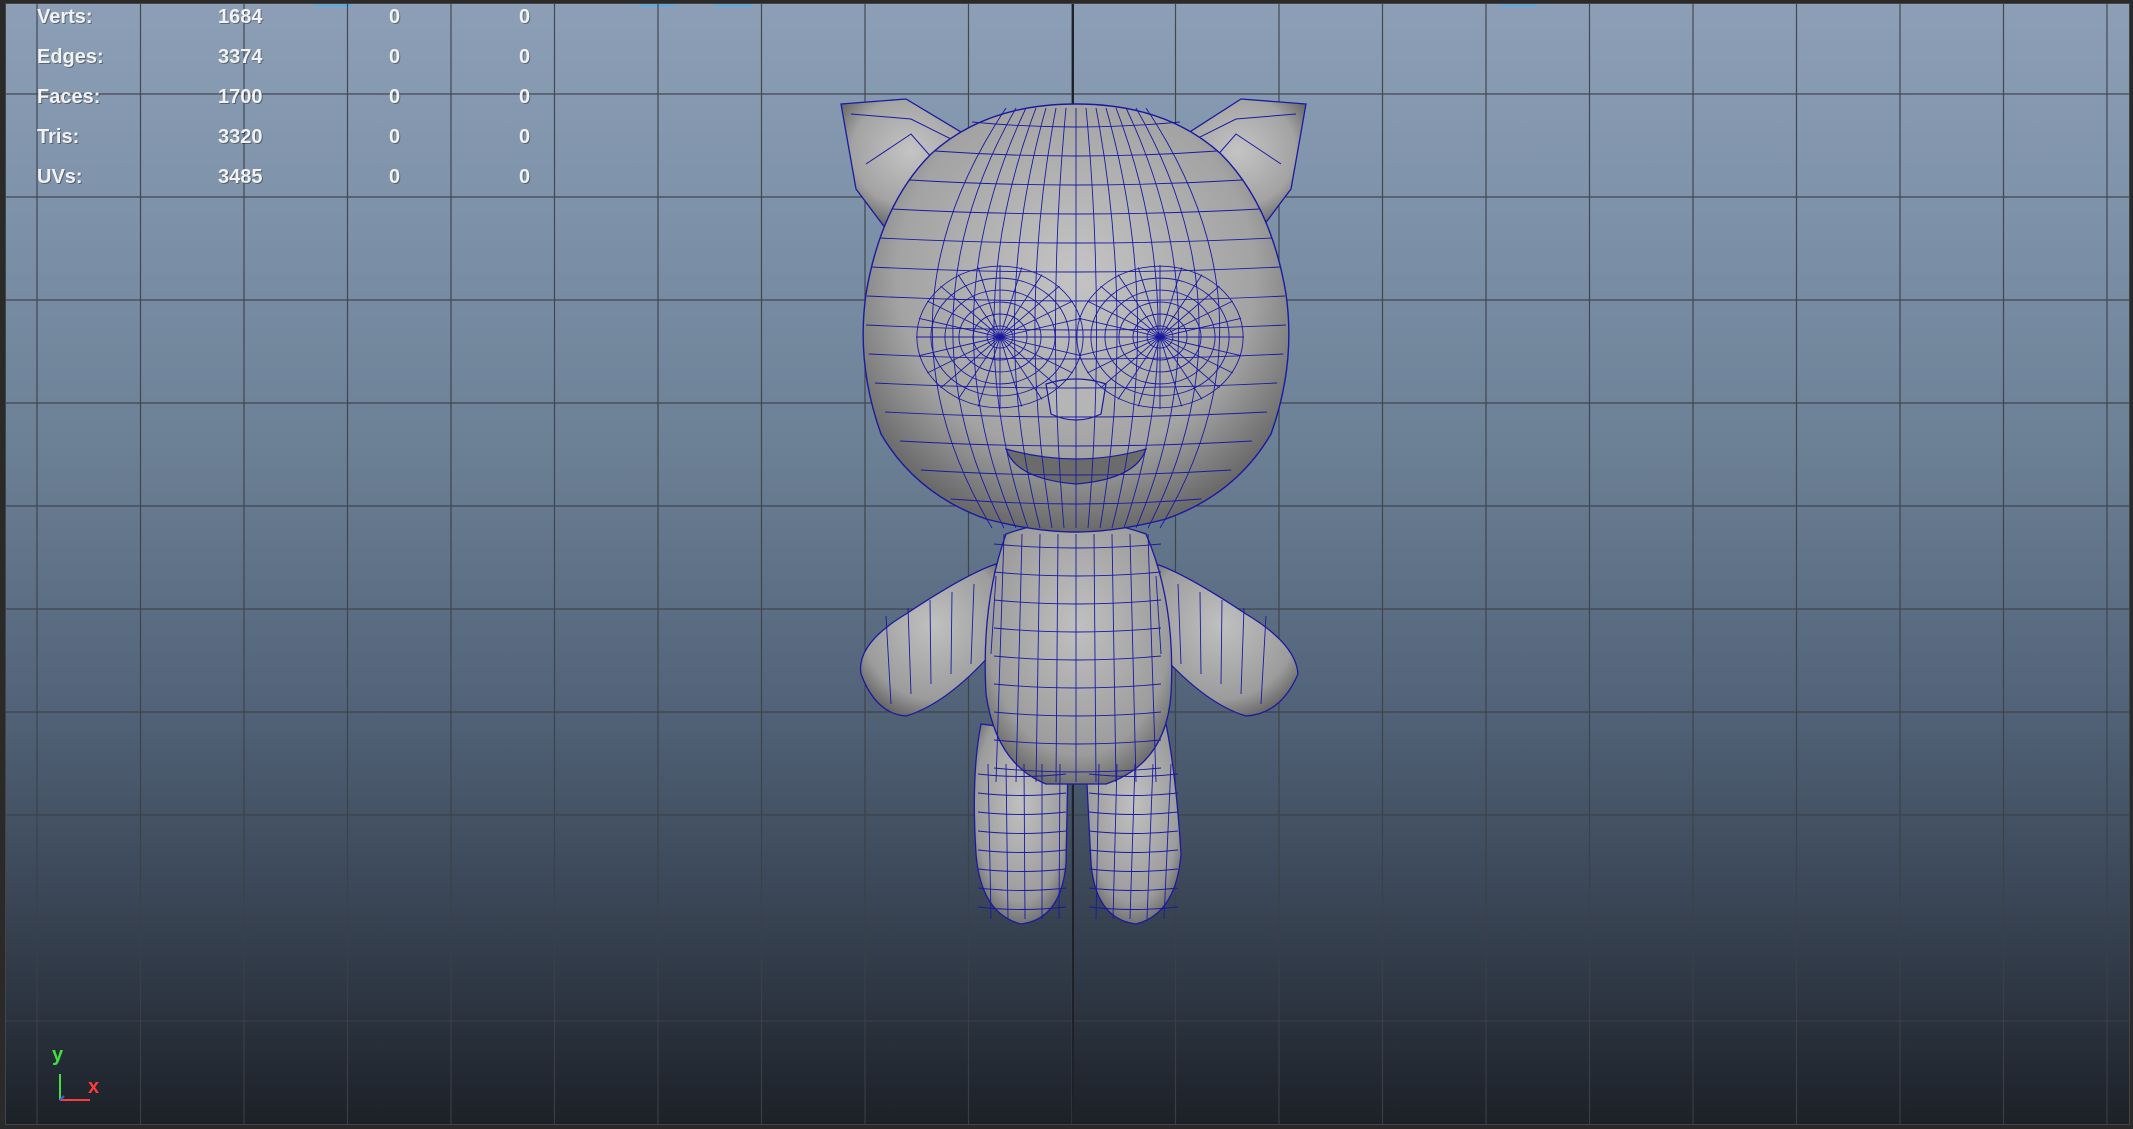  What do you see at coordinates (240, 57) in the screenshot?
I see `hud-value: 3374` at bounding box center [240, 57].